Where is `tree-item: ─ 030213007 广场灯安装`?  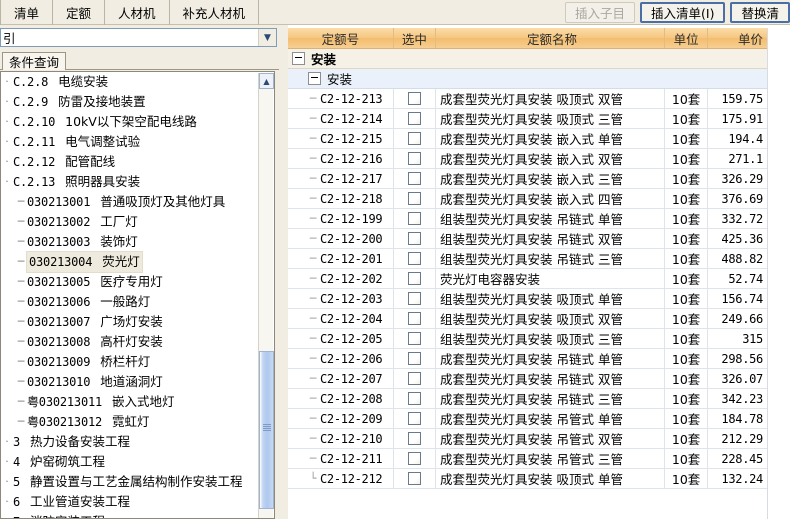 tree-item: ─ 030213007 广场灯安装 is located at coordinates (130, 322).